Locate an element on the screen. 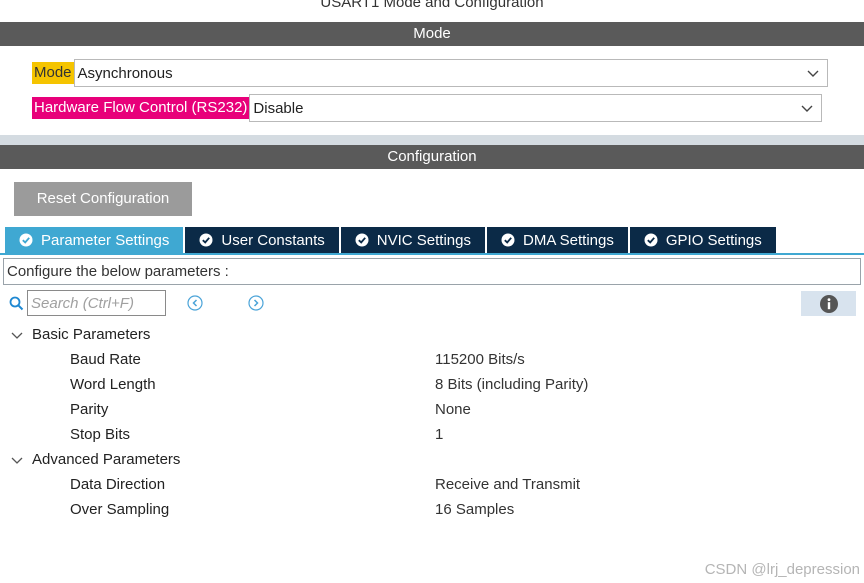  info-button is located at coordinates (828, 303).